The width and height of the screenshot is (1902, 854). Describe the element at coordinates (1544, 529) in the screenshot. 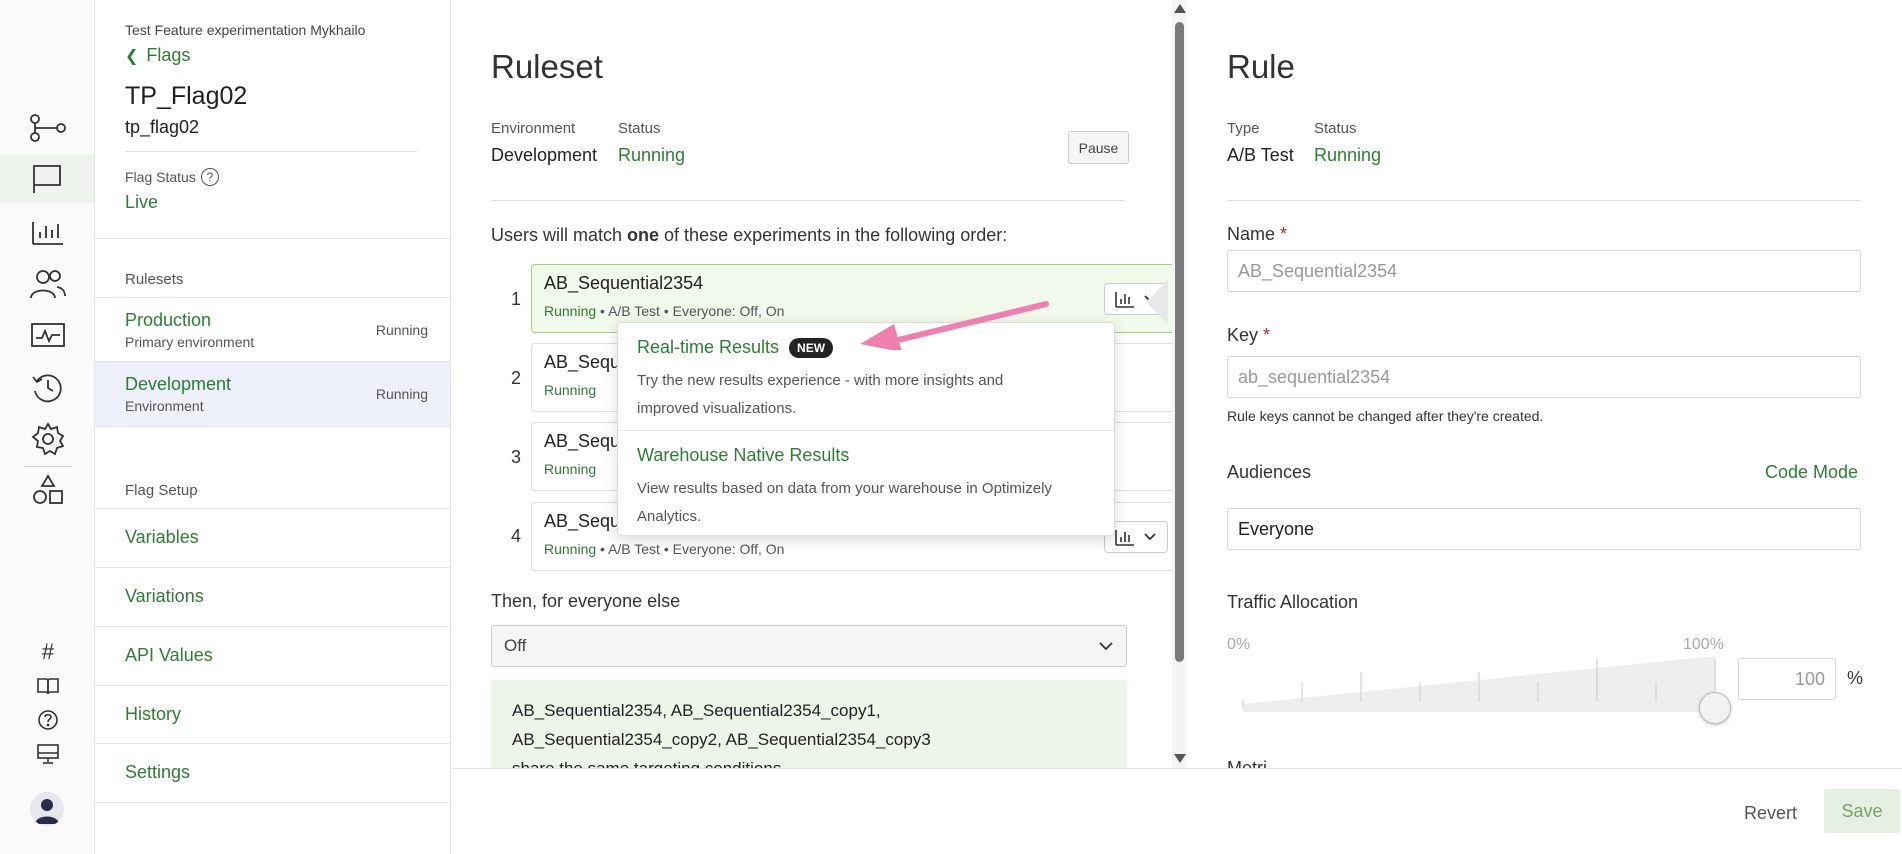

I see `audience-input: Everyone` at that location.